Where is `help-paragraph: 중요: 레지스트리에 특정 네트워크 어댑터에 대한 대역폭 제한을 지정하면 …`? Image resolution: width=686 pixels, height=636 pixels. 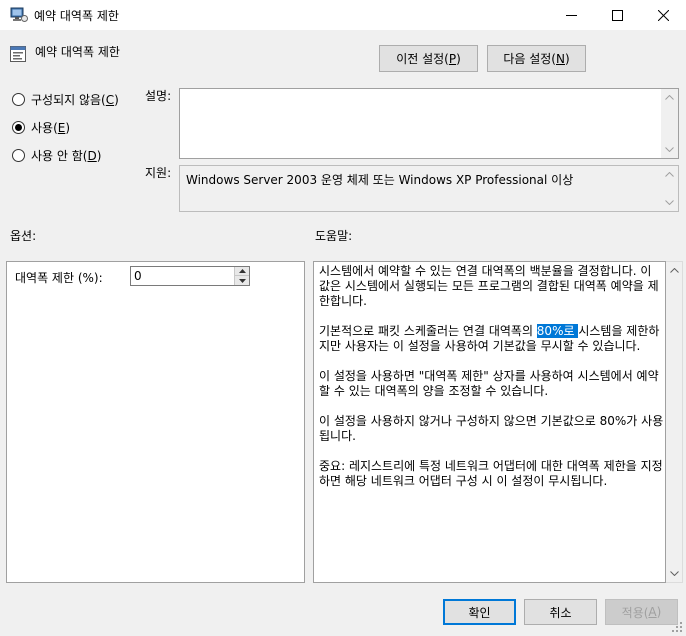 help-paragraph: 중요: 레지스트리에 특정 네트워크 어댑터에 대한 대역폭 제한을 지정하면 … is located at coordinates (491, 473).